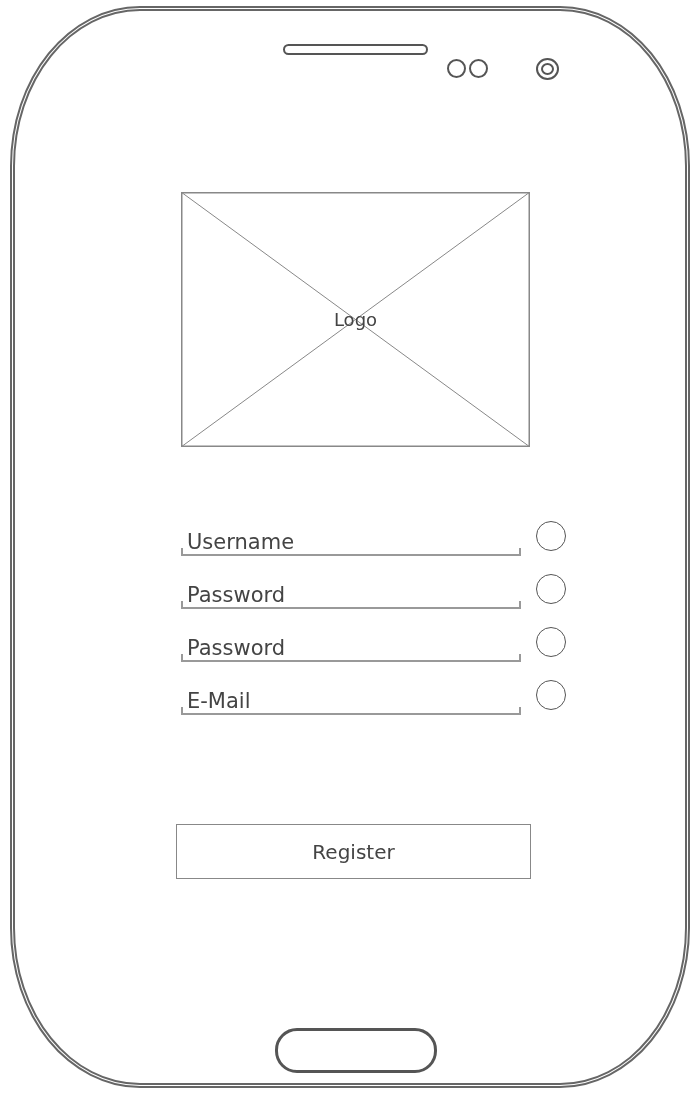 Image resolution: width=695 pixels, height=1093 pixels. I want to click on logo-label: Logo, so click(355, 319).